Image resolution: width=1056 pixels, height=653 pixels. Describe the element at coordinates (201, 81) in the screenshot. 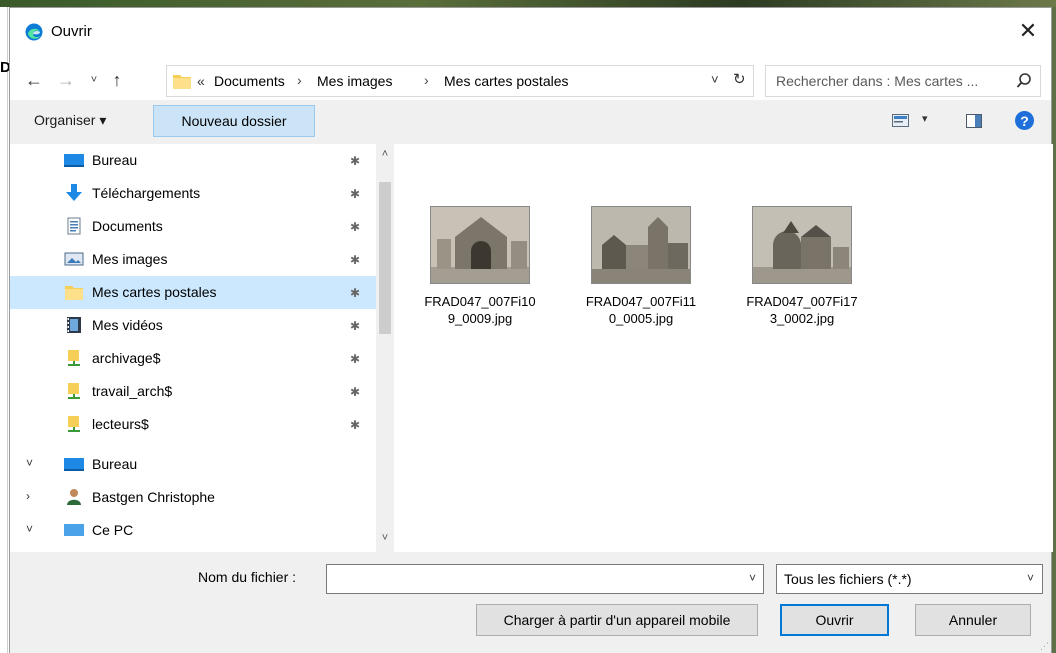

I see `breadcrumb-overflow-icon: «` at that location.